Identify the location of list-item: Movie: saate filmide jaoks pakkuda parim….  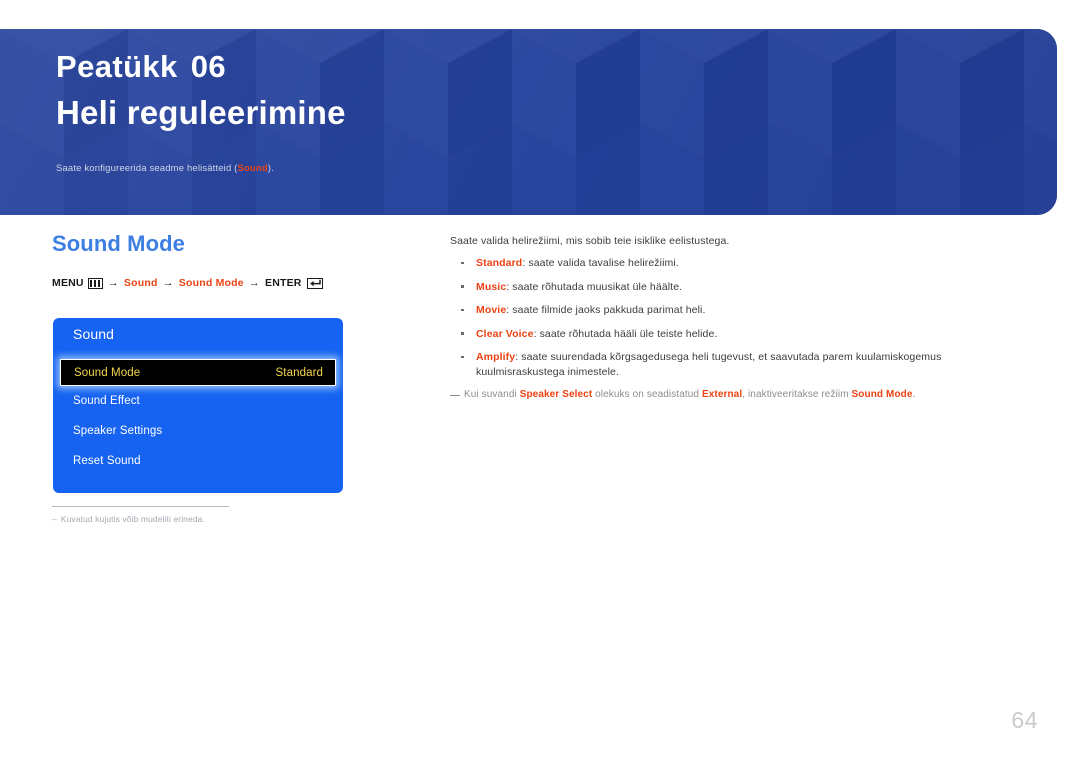
(739, 310).